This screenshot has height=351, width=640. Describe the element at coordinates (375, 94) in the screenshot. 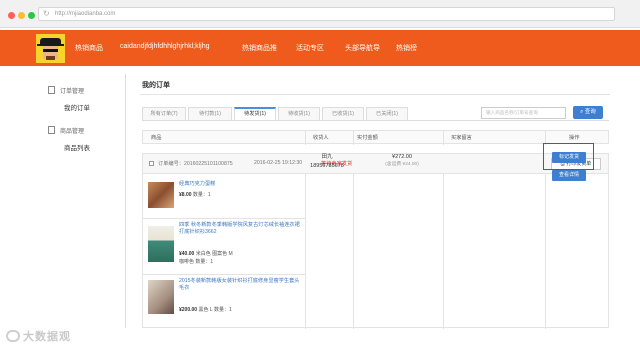

I see `divider` at that location.